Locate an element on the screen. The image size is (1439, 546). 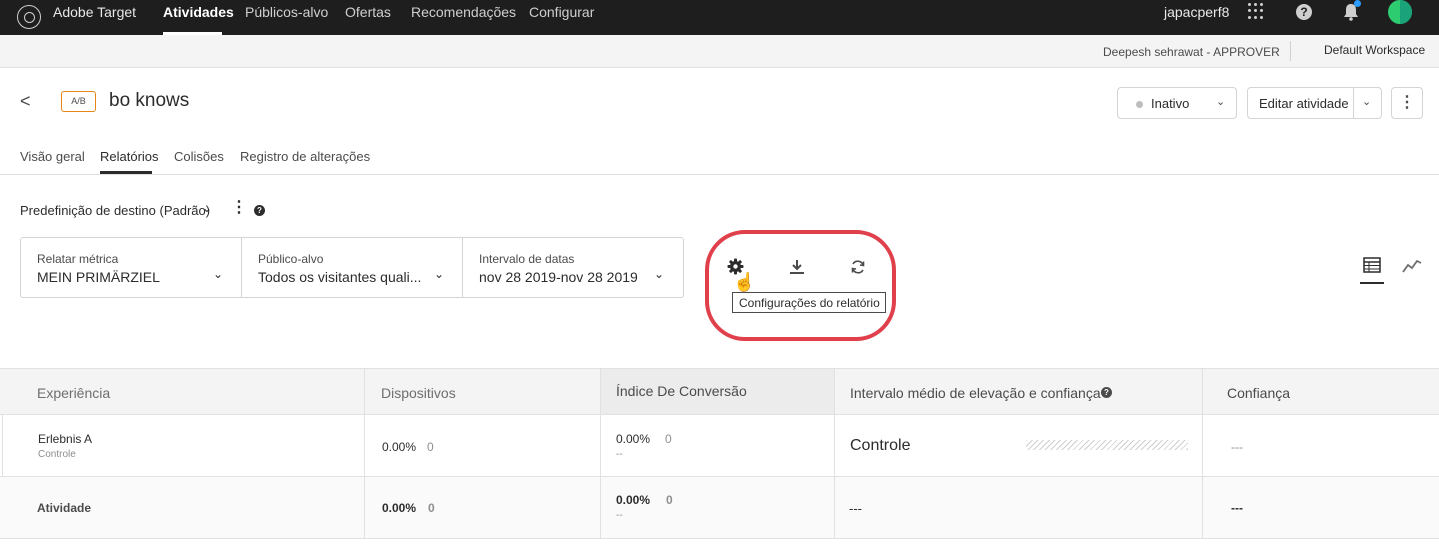
total-row-label: Atividade is located at coordinates (64, 508).